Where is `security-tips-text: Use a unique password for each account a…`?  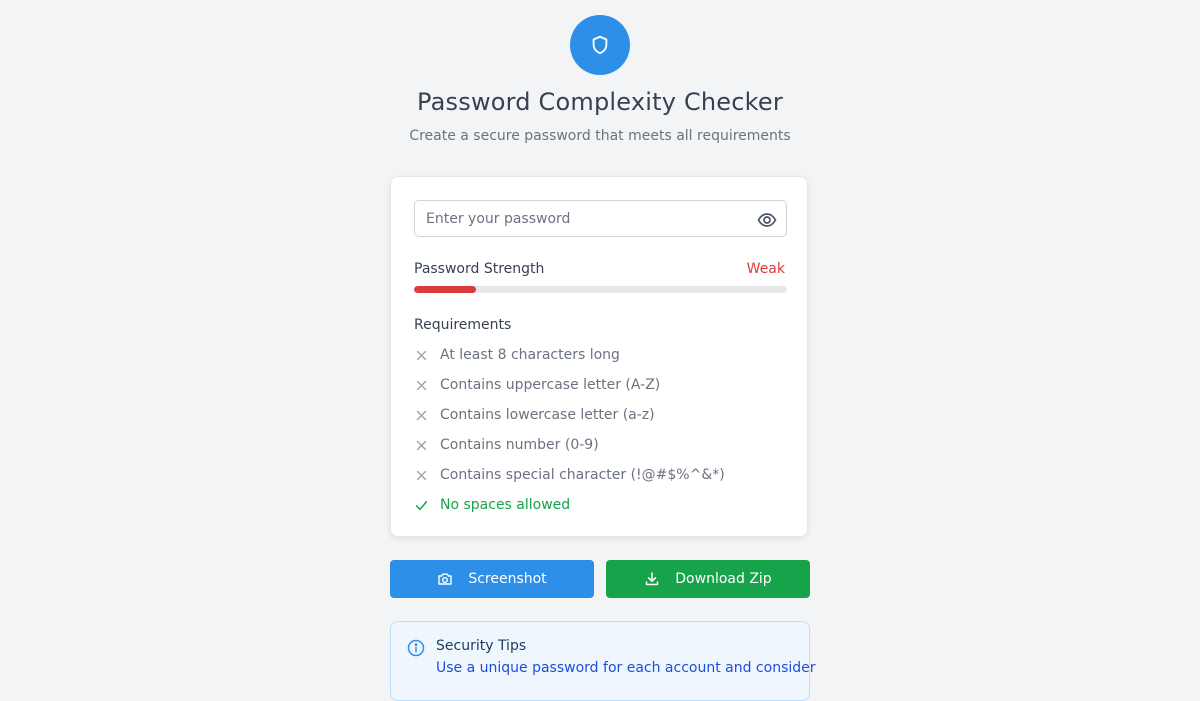
security-tips-text: Use a unique password for each account a… is located at coordinates (626, 668).